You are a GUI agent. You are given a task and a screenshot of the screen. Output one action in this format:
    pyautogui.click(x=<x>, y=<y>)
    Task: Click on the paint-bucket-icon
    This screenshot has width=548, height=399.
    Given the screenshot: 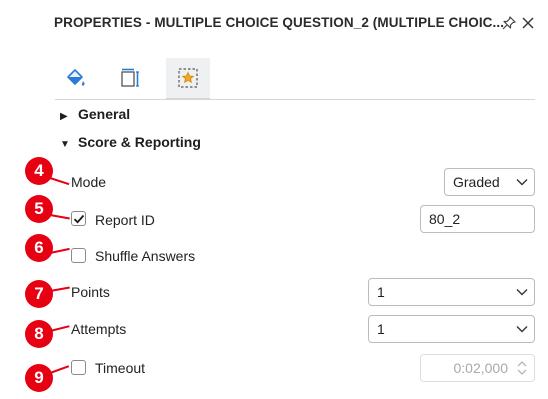 What is the action you would take?
    pyautogui.click(x=76, y=77)
    